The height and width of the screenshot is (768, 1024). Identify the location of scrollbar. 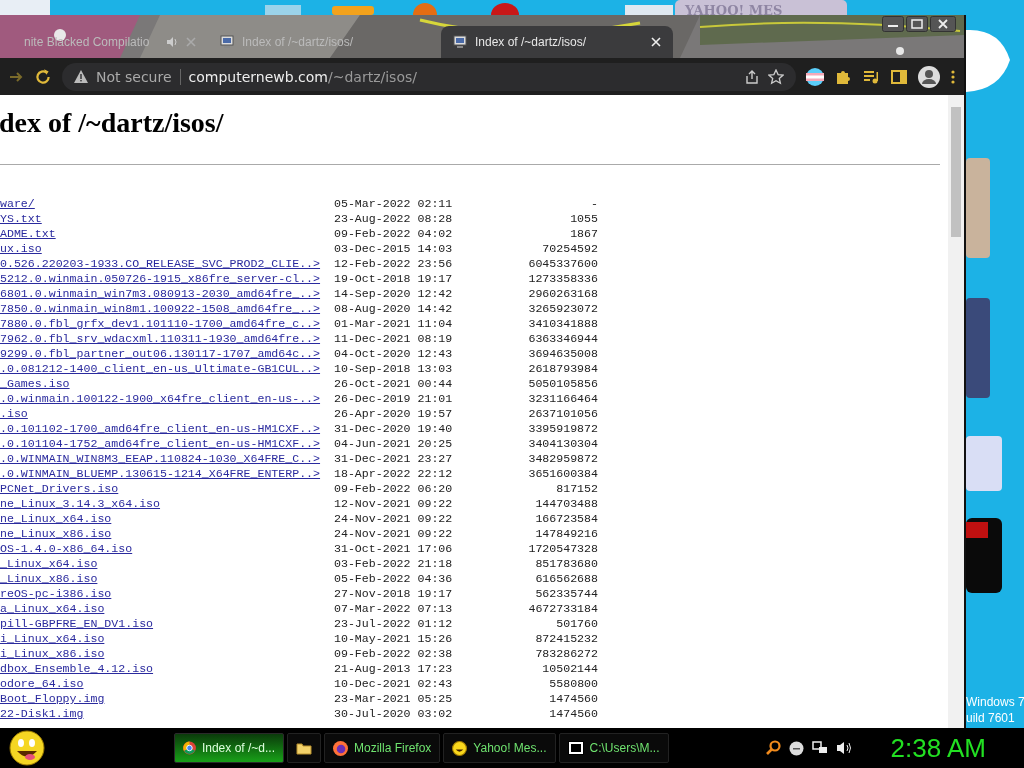
(956, 411).